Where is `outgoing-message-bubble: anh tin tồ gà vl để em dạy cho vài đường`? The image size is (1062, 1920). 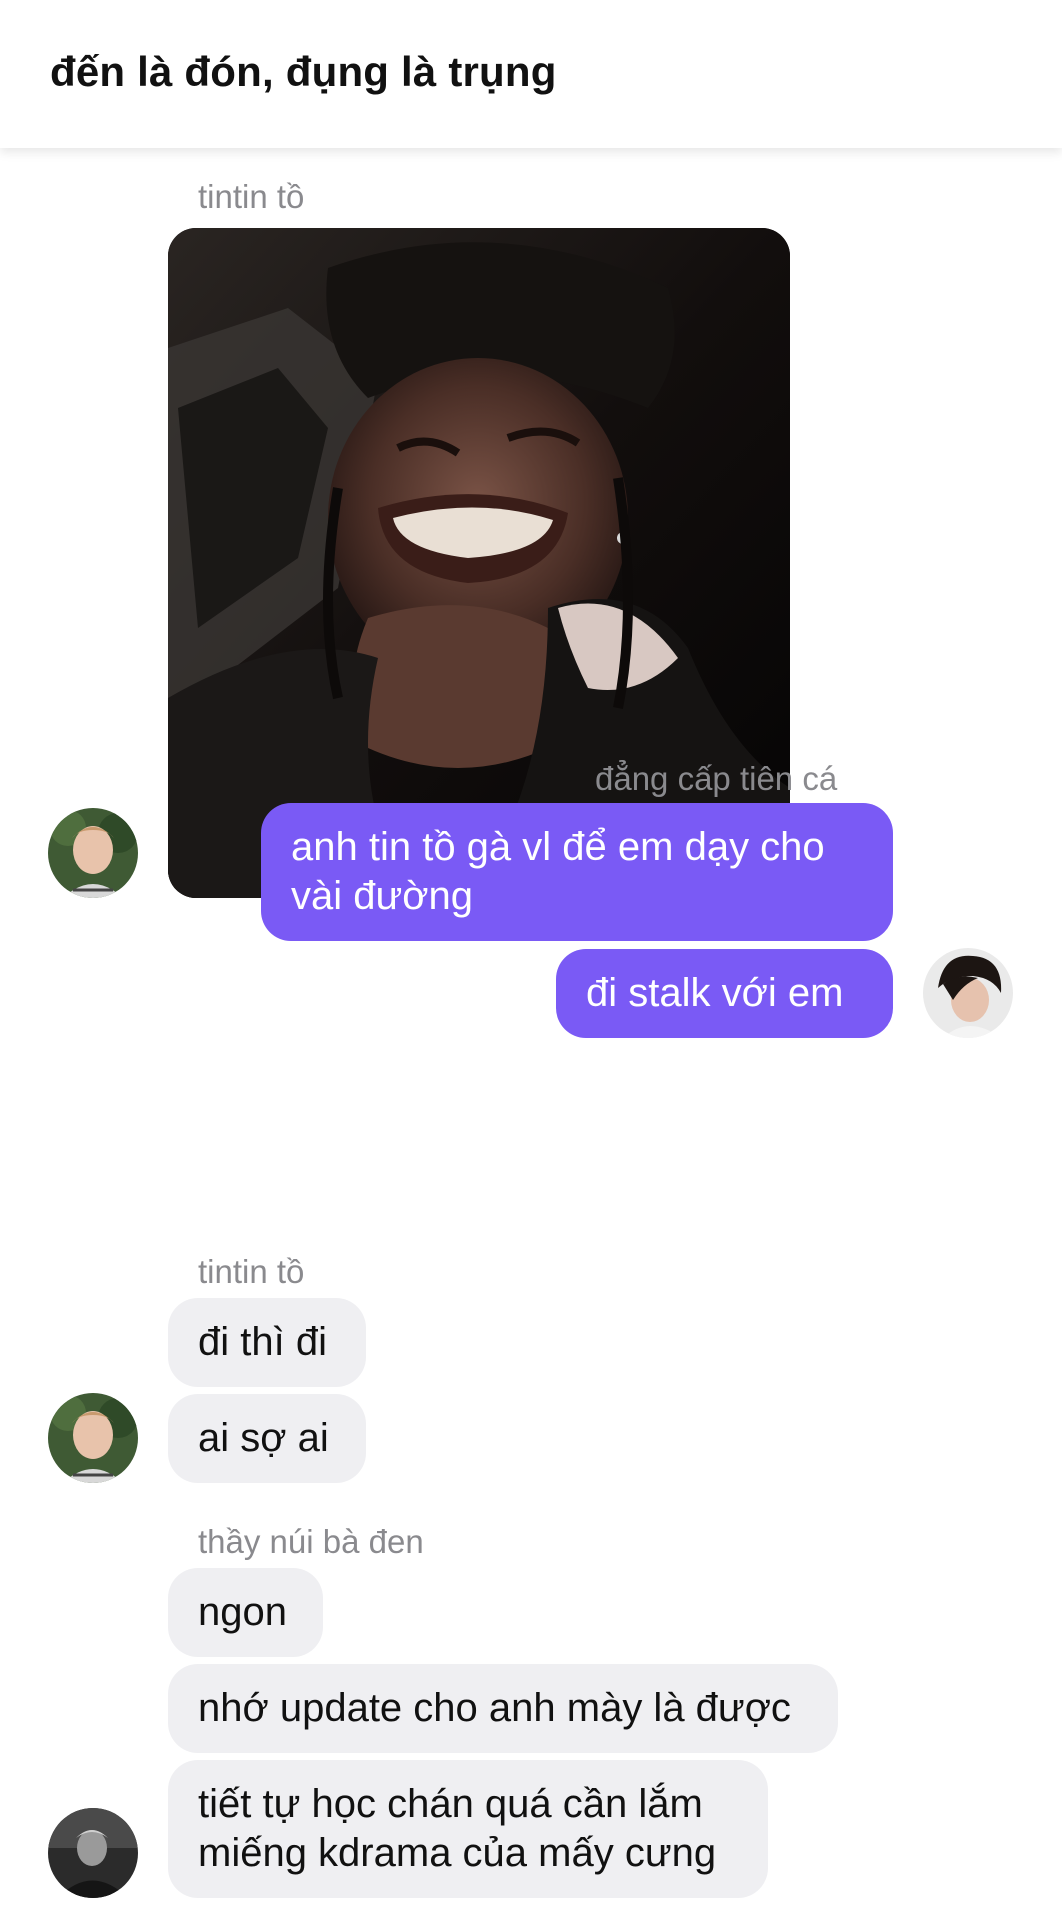
outgoing-message-bubble: anh tin tồ gà vl để em dạy cho vài đường is located at coordinates (577, 872).